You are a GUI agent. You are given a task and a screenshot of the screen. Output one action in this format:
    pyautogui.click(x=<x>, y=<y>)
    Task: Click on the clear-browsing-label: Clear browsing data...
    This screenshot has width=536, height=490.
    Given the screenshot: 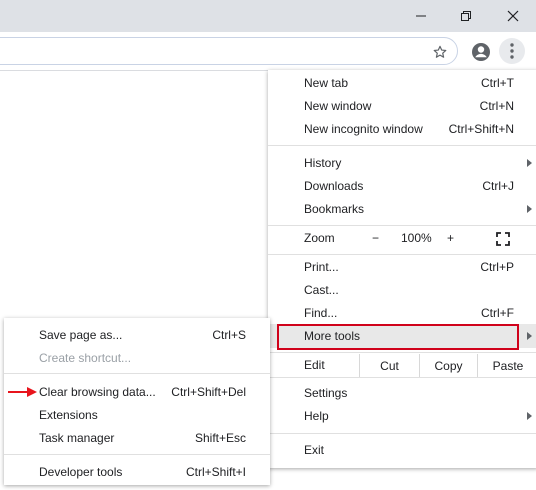 What is the action you would take?
    pyautogui.click(x=97, y=392)
    